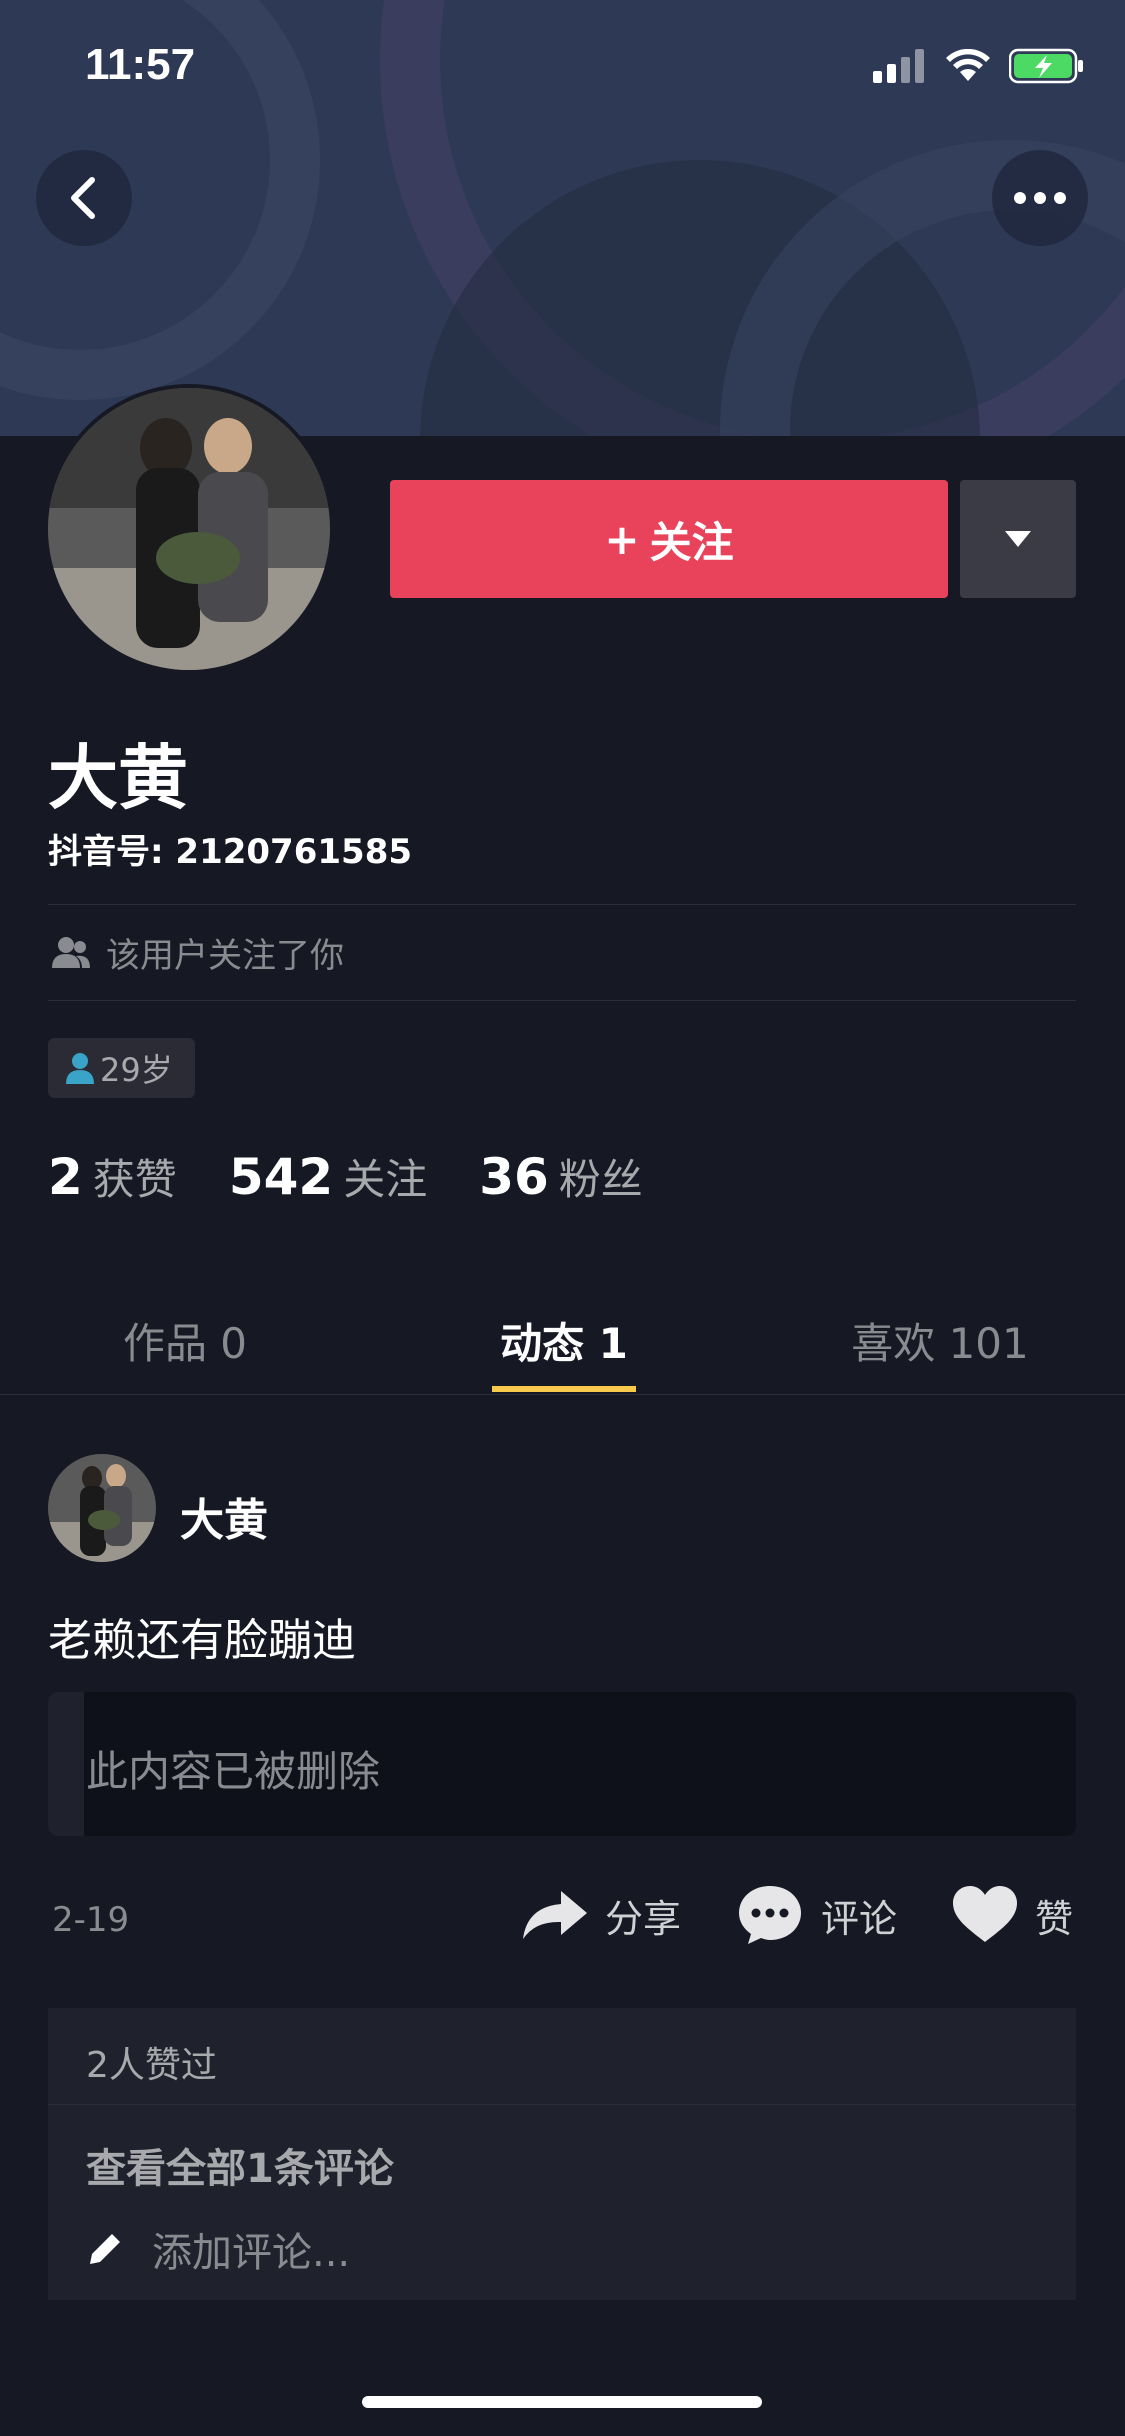  I want to click on follow-button: + 关注, so click(669, 539).